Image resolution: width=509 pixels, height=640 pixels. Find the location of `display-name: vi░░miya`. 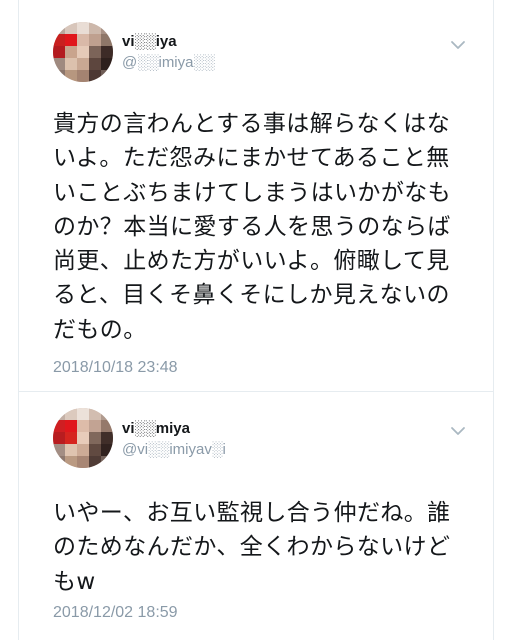

display-name: vi░░miya is located at coordinates (156, 428).